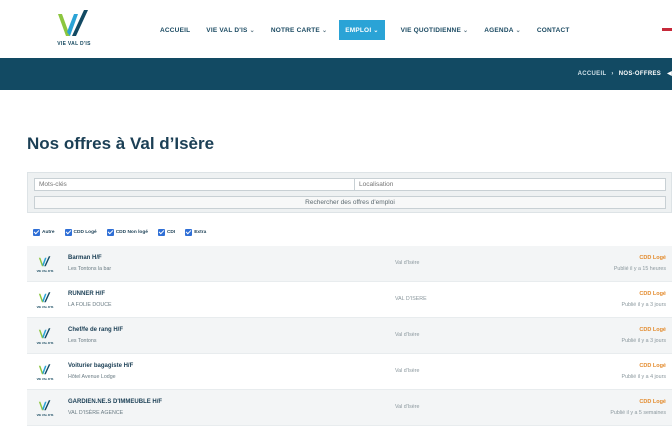 The height and width of the screenshot is (428, 672). What do you see at coordinates (85, 232) in the screenshot?
I see `filter-label: CDD Logé` at bounding box center [85, 232].